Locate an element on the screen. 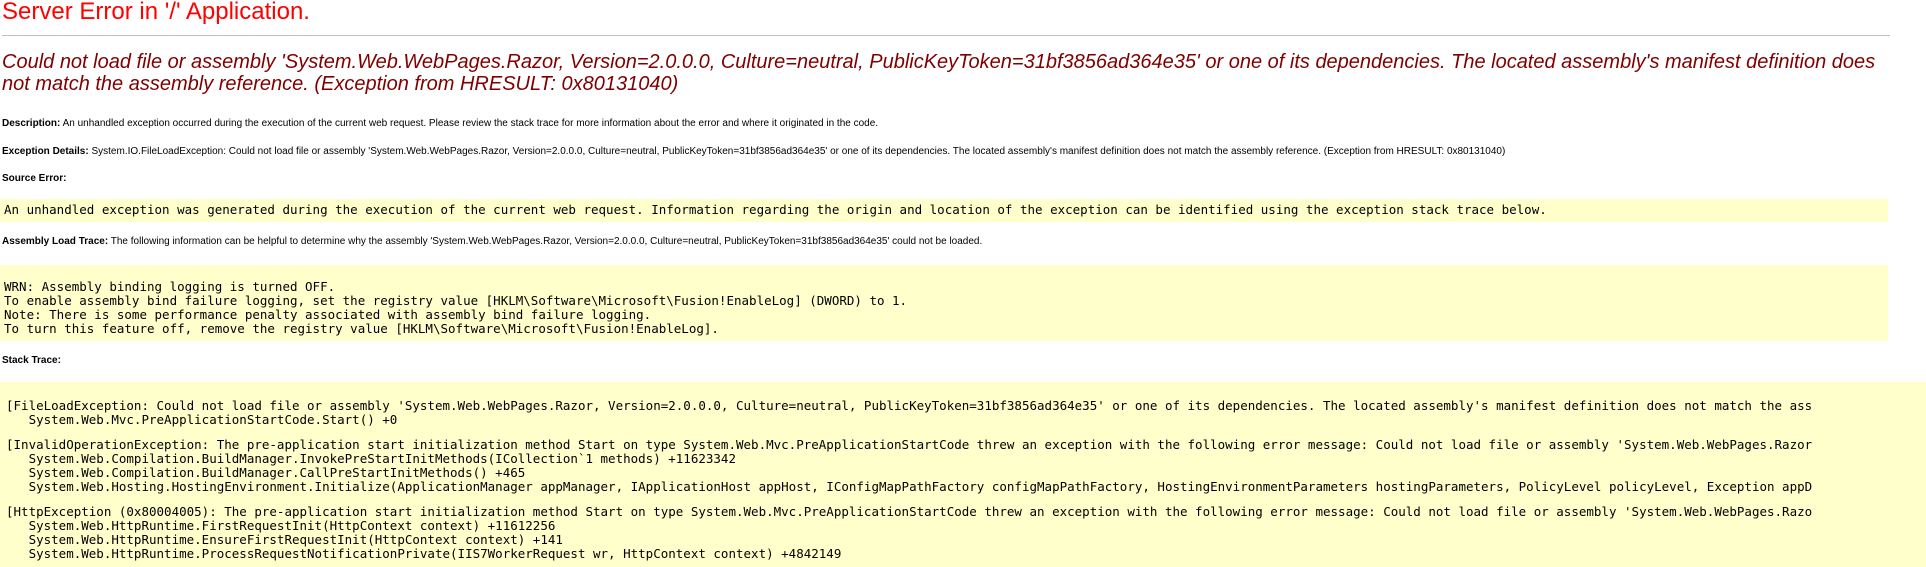 This screenshot has width=1926, height=567. exception-details-label: Exception Details: is located at coordinates (45, 151).